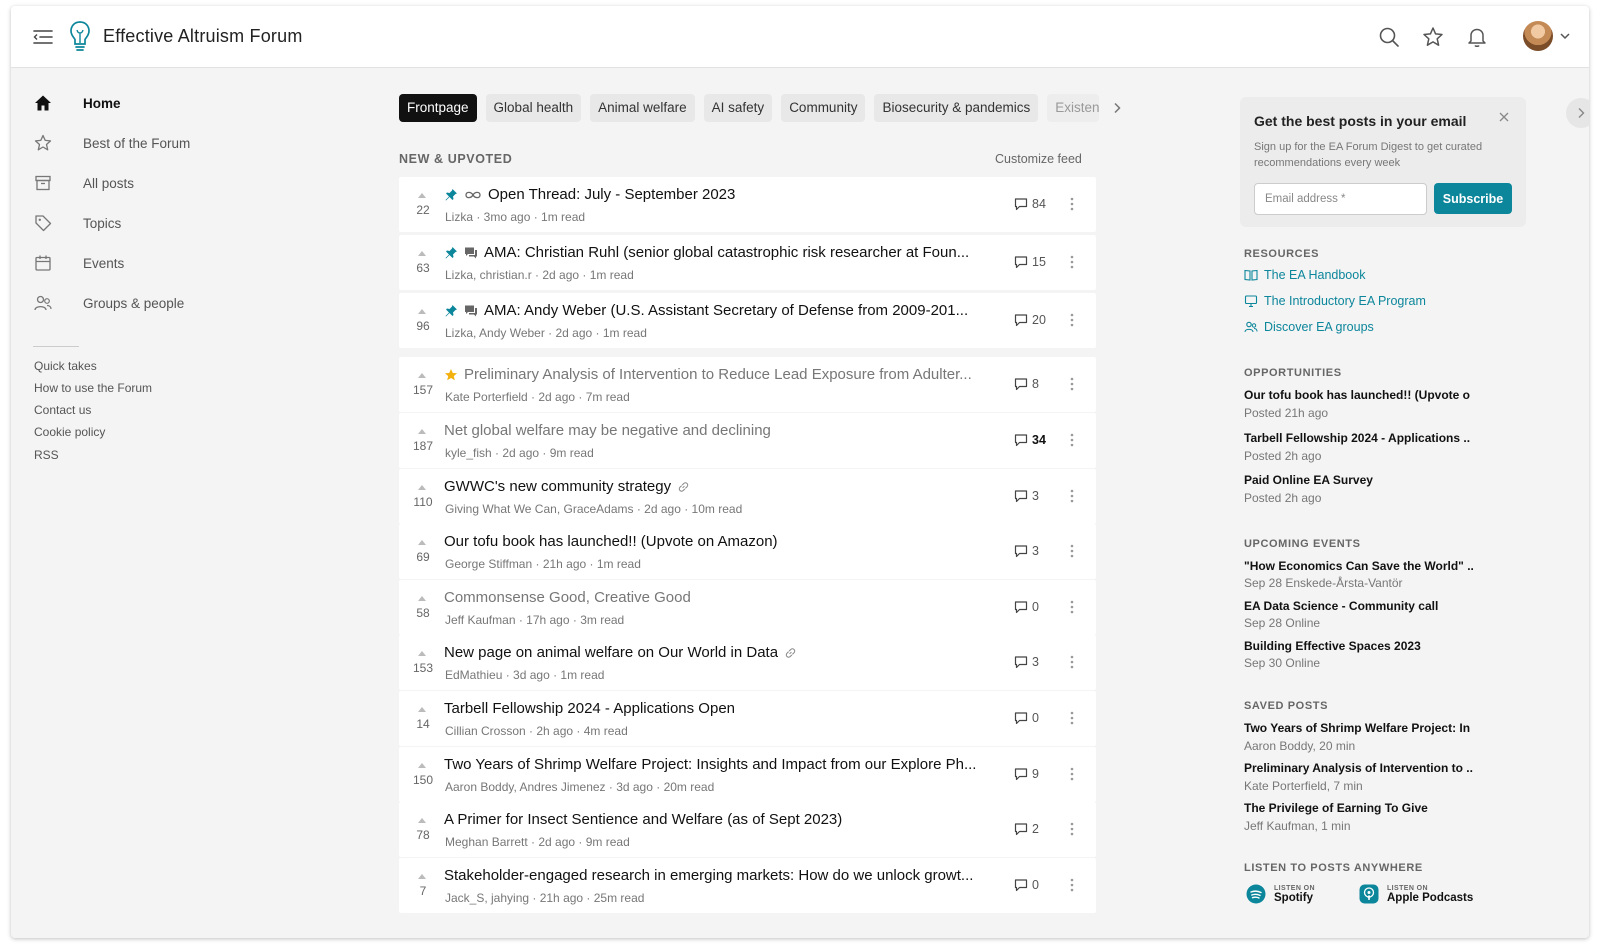 This screenshot has width=1600, height=948. What do you see at coordinates (1538, 36) in the screenshot?
I see `user-avatar` at bounding box center [1538, 36].